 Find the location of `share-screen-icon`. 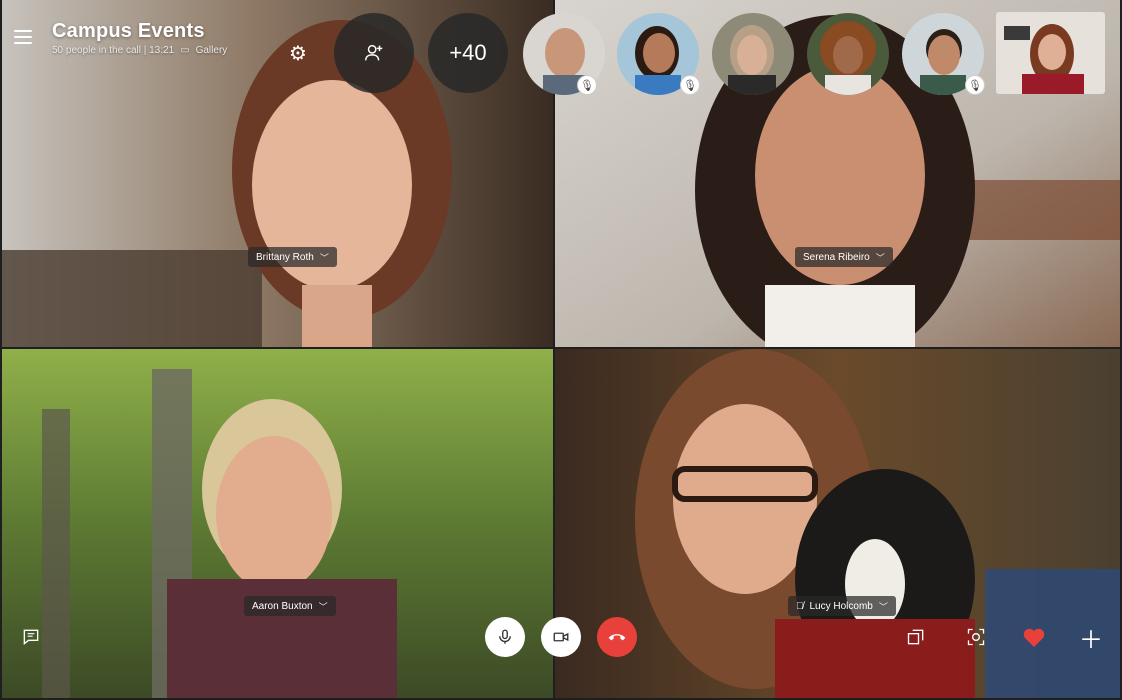

share-screen-icon is located at coordinates (916, 637).